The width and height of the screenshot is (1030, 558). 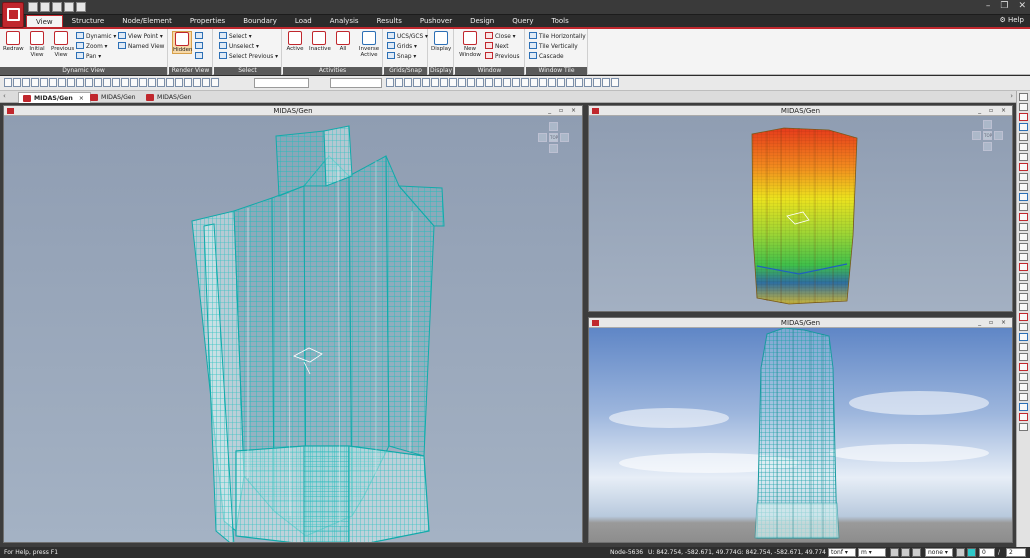 What do you see at coordinates (497, 46) in the screenshot?
I see `next-window-button: Next` at bounding box center [497, 46].